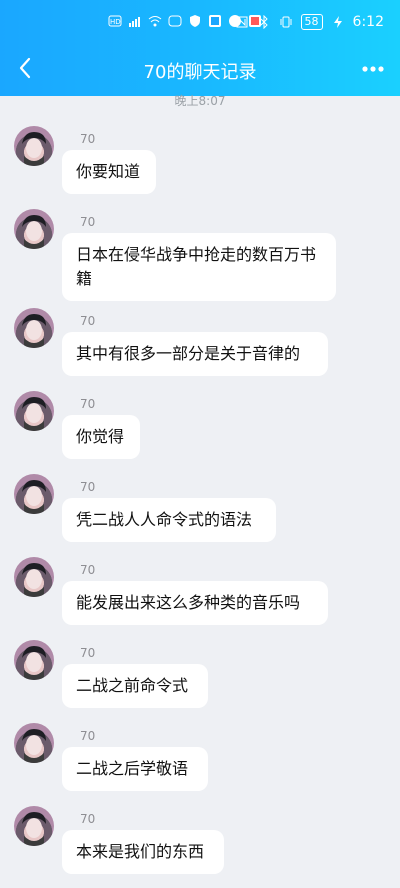 The image size is (400, 888). What do you see at coordinates (143, 852) in the screenshot?
I see `message-bubble: 本来是我们的东西` at bounding box center [143, 852].